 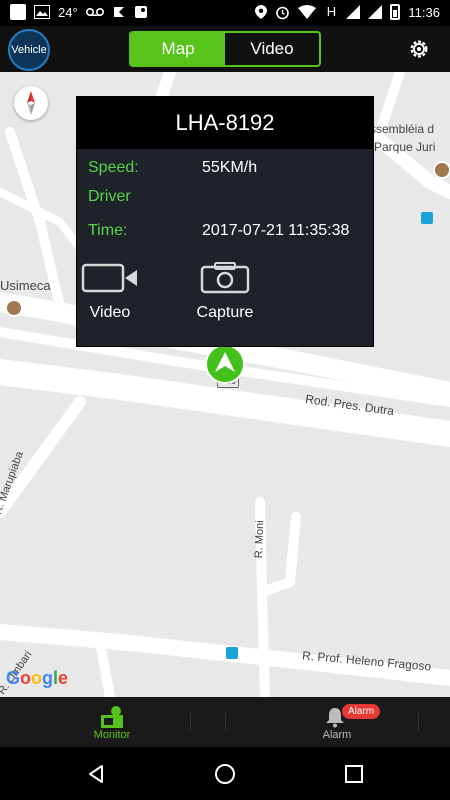 I want to click on clock-time: 11:36, so click(x=424, y=12).